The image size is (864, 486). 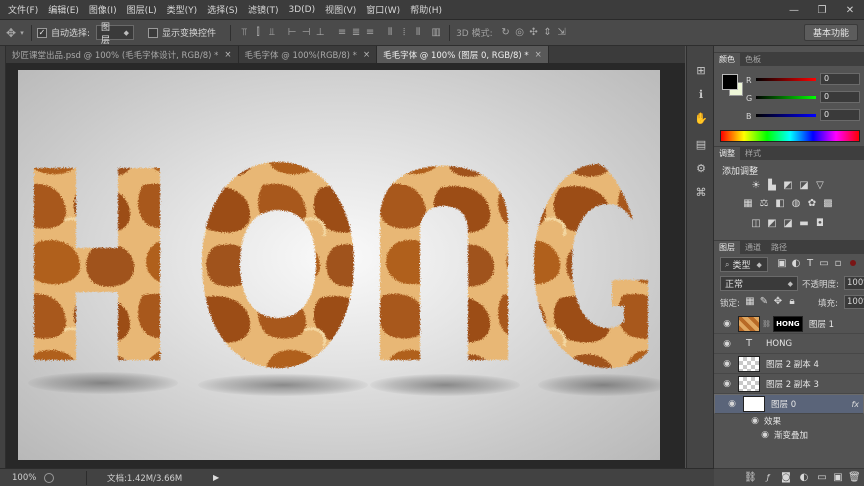 What do you see at coordinates (301, 10) in the screenshot?
I see `menu-3d: 3D(D)` at bounding box center [301, 10].